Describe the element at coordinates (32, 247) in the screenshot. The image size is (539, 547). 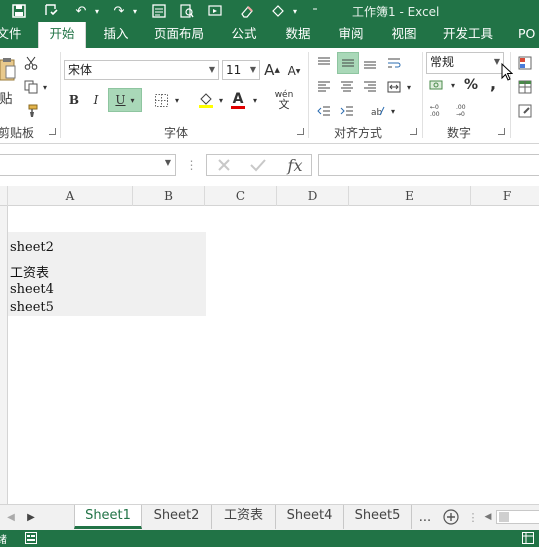
I see `cell-a2: sheet2` at that location.